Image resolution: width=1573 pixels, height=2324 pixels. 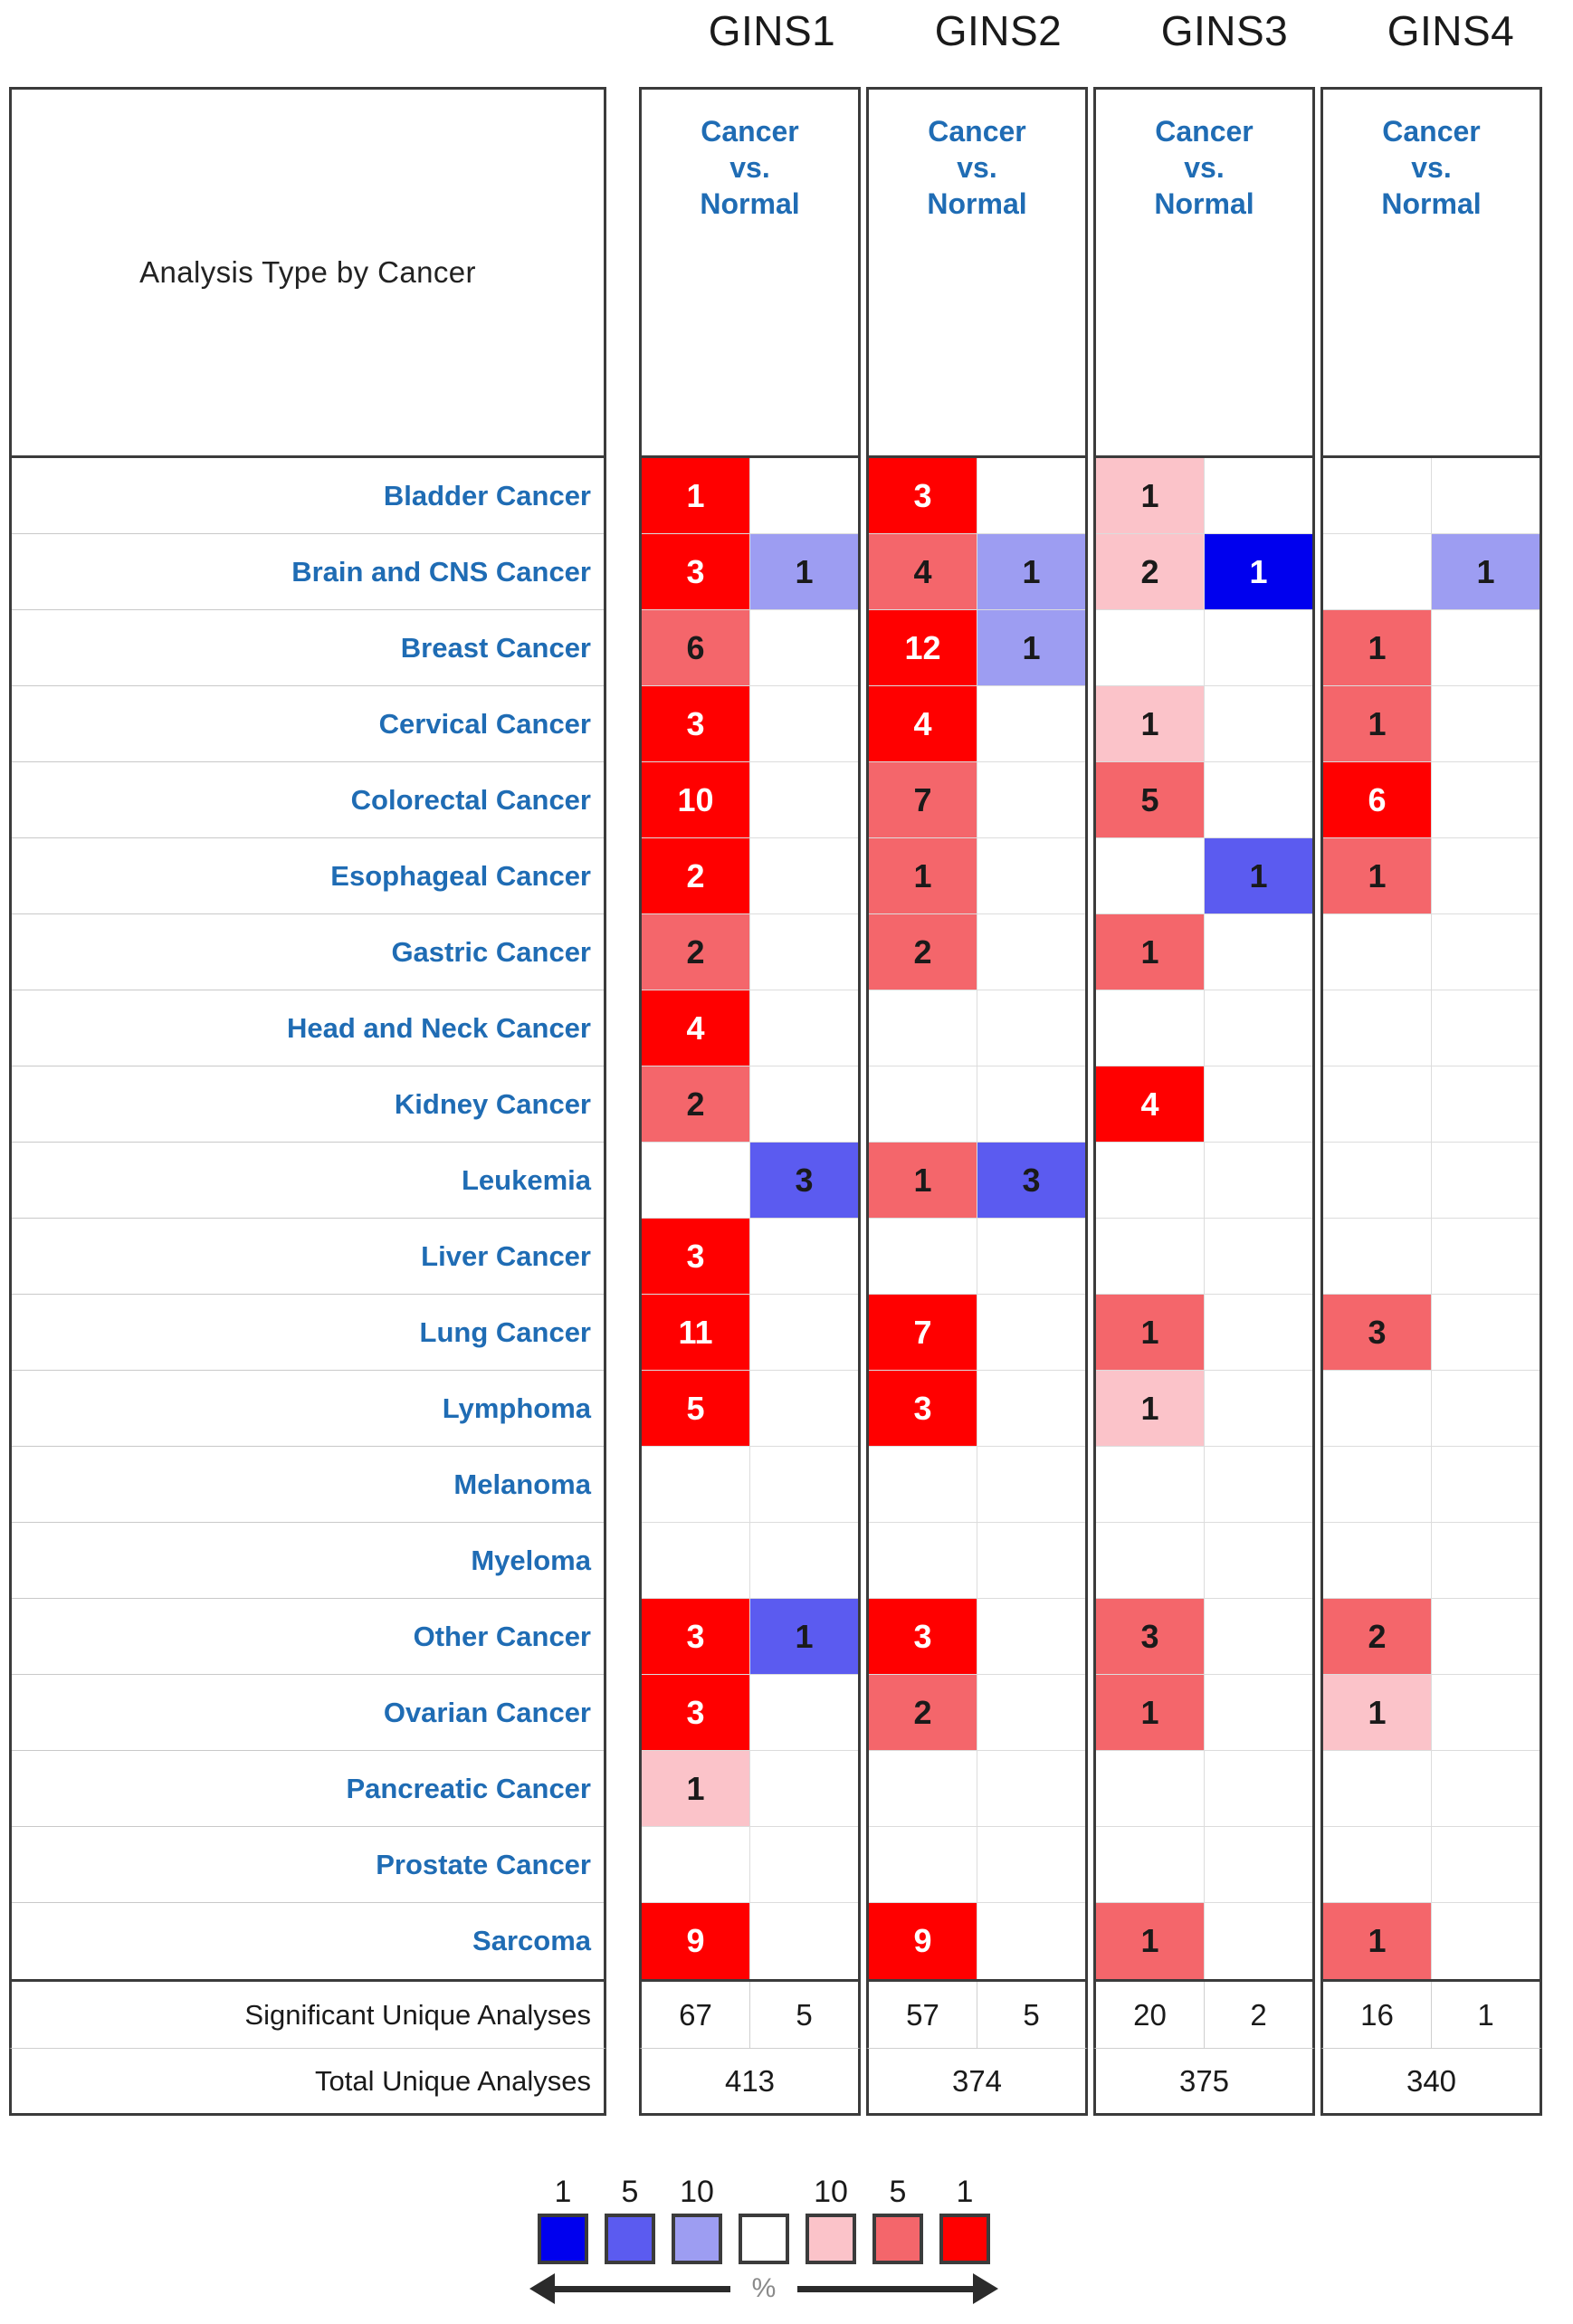 What do you see at coordinates (308, 1181) in the screenshot?
I see `row-label: Leukemia` at bounding box center [308, 1181].